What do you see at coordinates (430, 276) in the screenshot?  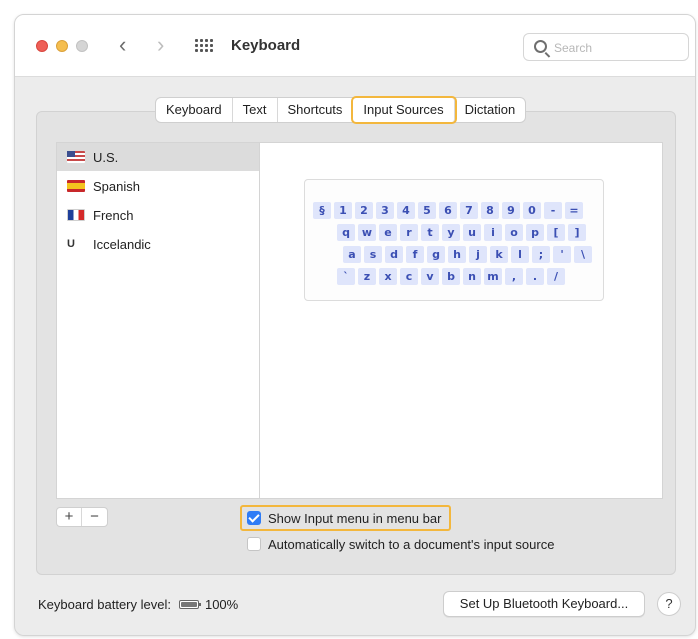 I see `keyboard-key: v` at bounding box center [430, 276].